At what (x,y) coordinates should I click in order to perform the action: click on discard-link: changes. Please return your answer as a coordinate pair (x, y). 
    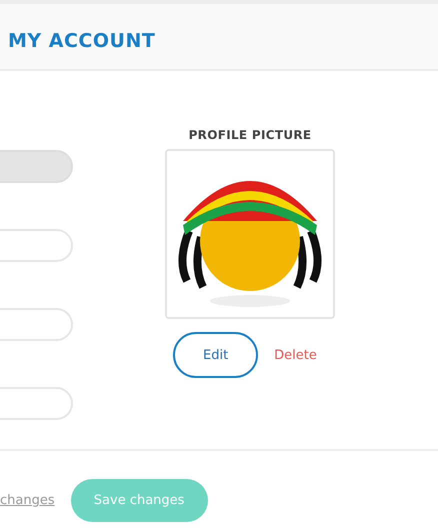
    Looking at the image, I should click on (27, 500).